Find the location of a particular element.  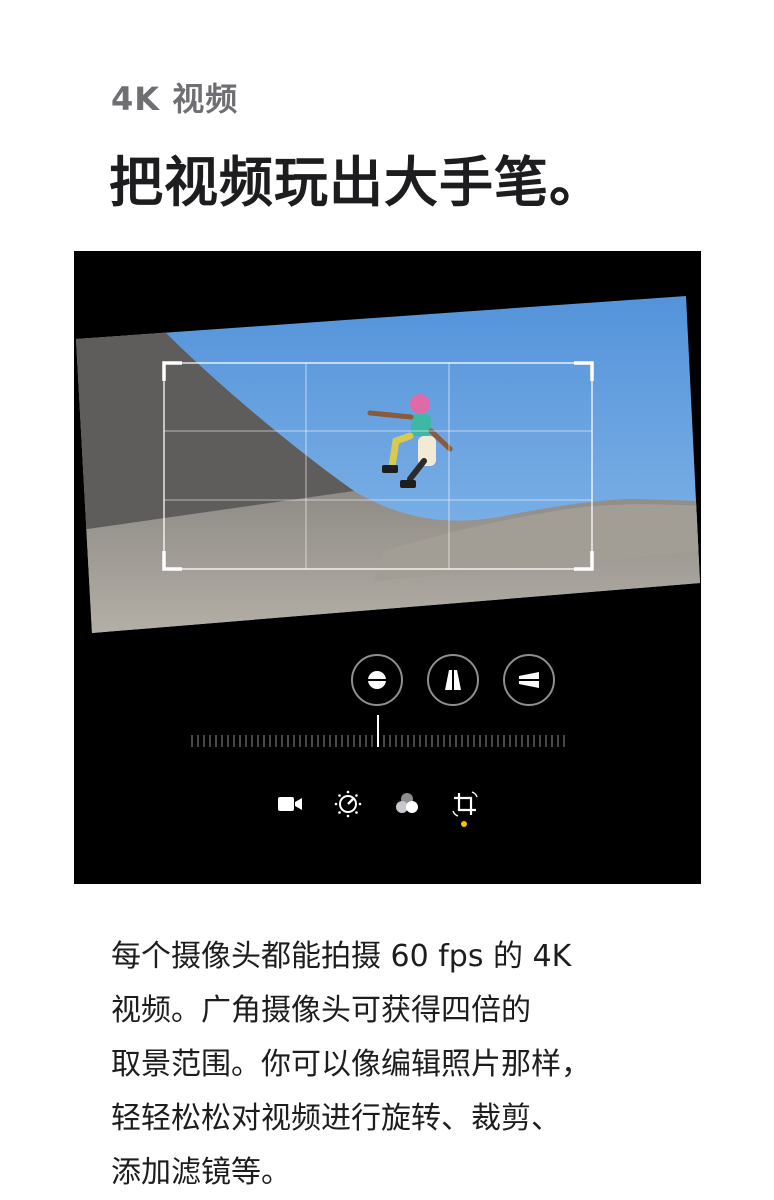

vertical-perspective-button is located at coordinates (453, 680).